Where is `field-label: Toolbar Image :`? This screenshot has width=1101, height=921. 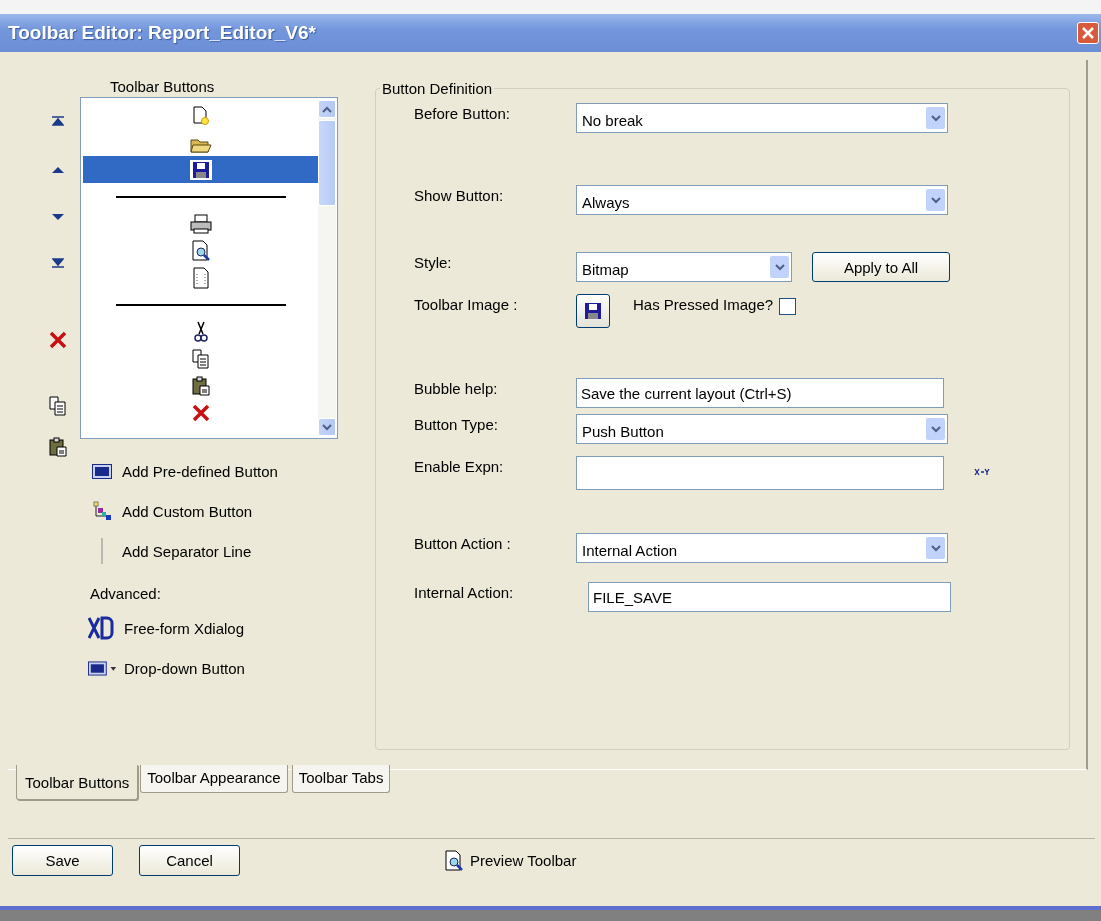
field-label: Toolbar Image : is located at coordinates (466, 304).